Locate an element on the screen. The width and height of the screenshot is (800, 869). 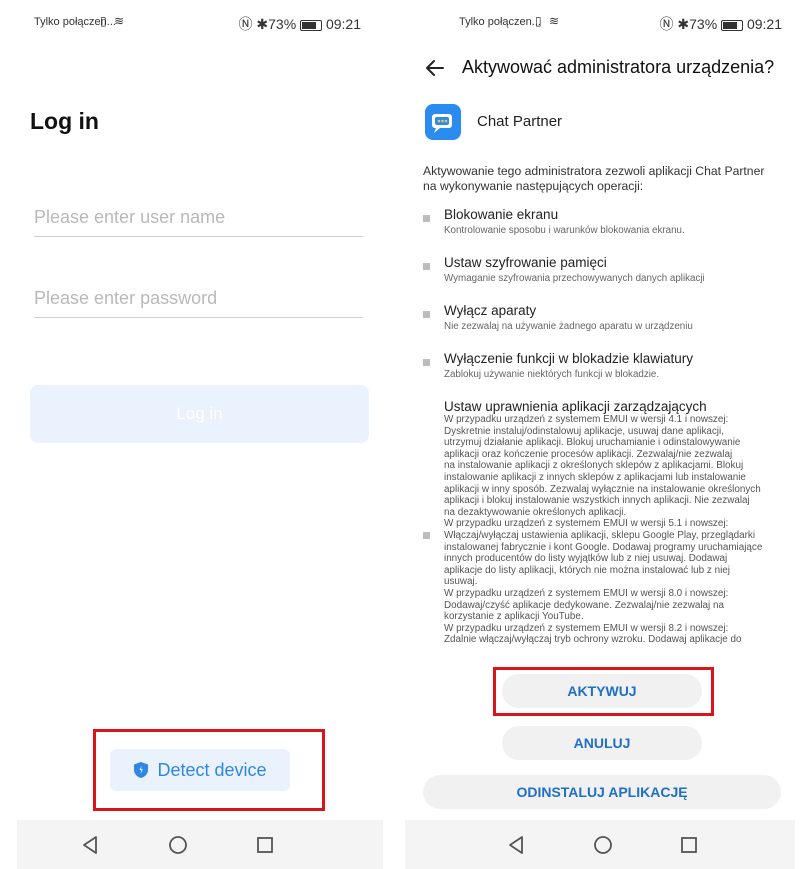
description-line: na dezaktywowanie określonych aplikacji. is located at coordinates (535, 512).